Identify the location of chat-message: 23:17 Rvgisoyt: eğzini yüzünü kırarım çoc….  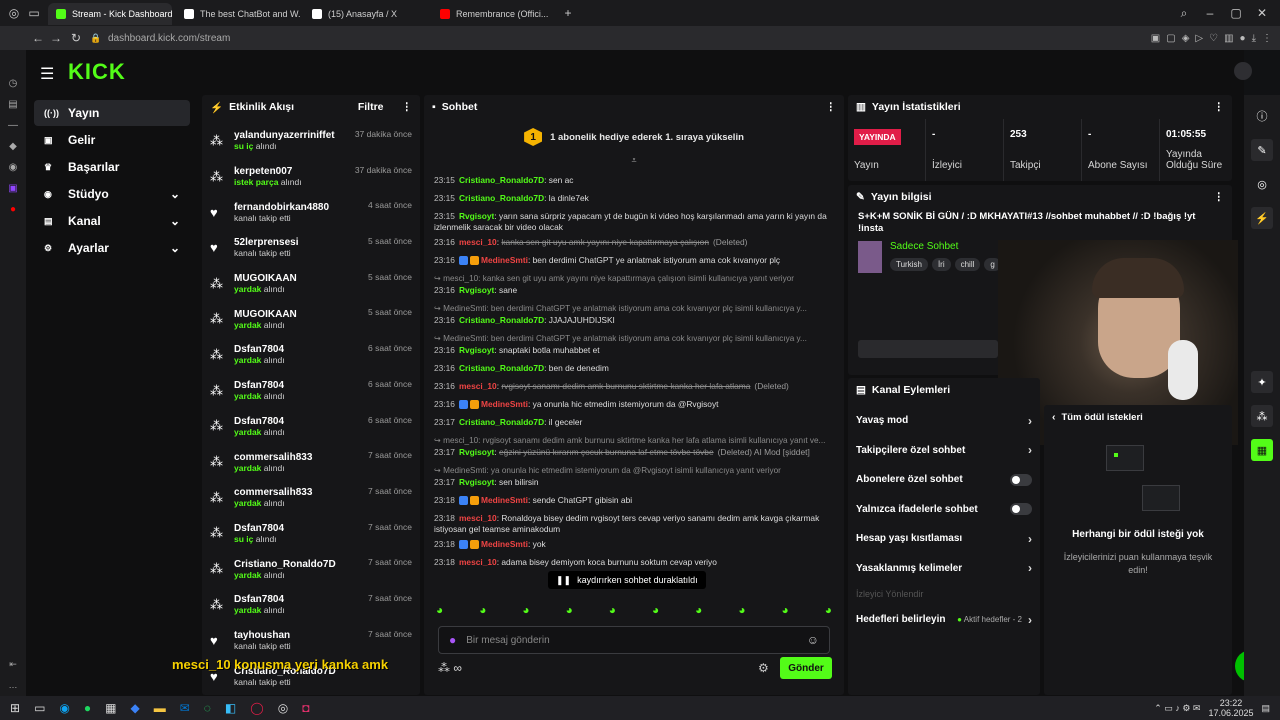
(634, 454).